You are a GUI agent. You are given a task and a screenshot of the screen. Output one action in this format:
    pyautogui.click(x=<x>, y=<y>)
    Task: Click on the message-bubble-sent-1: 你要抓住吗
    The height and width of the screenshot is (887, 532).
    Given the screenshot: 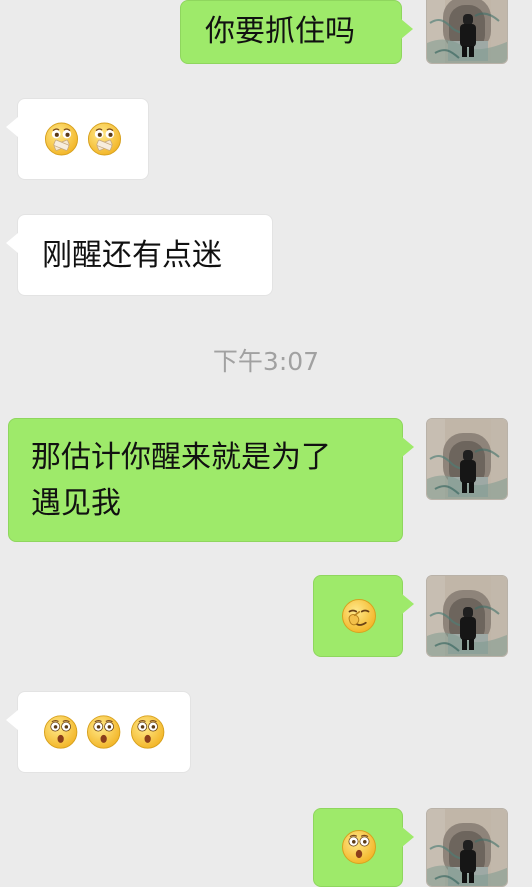 What is the action you would take?
    pyautogui.click(x=296, y=32)
    